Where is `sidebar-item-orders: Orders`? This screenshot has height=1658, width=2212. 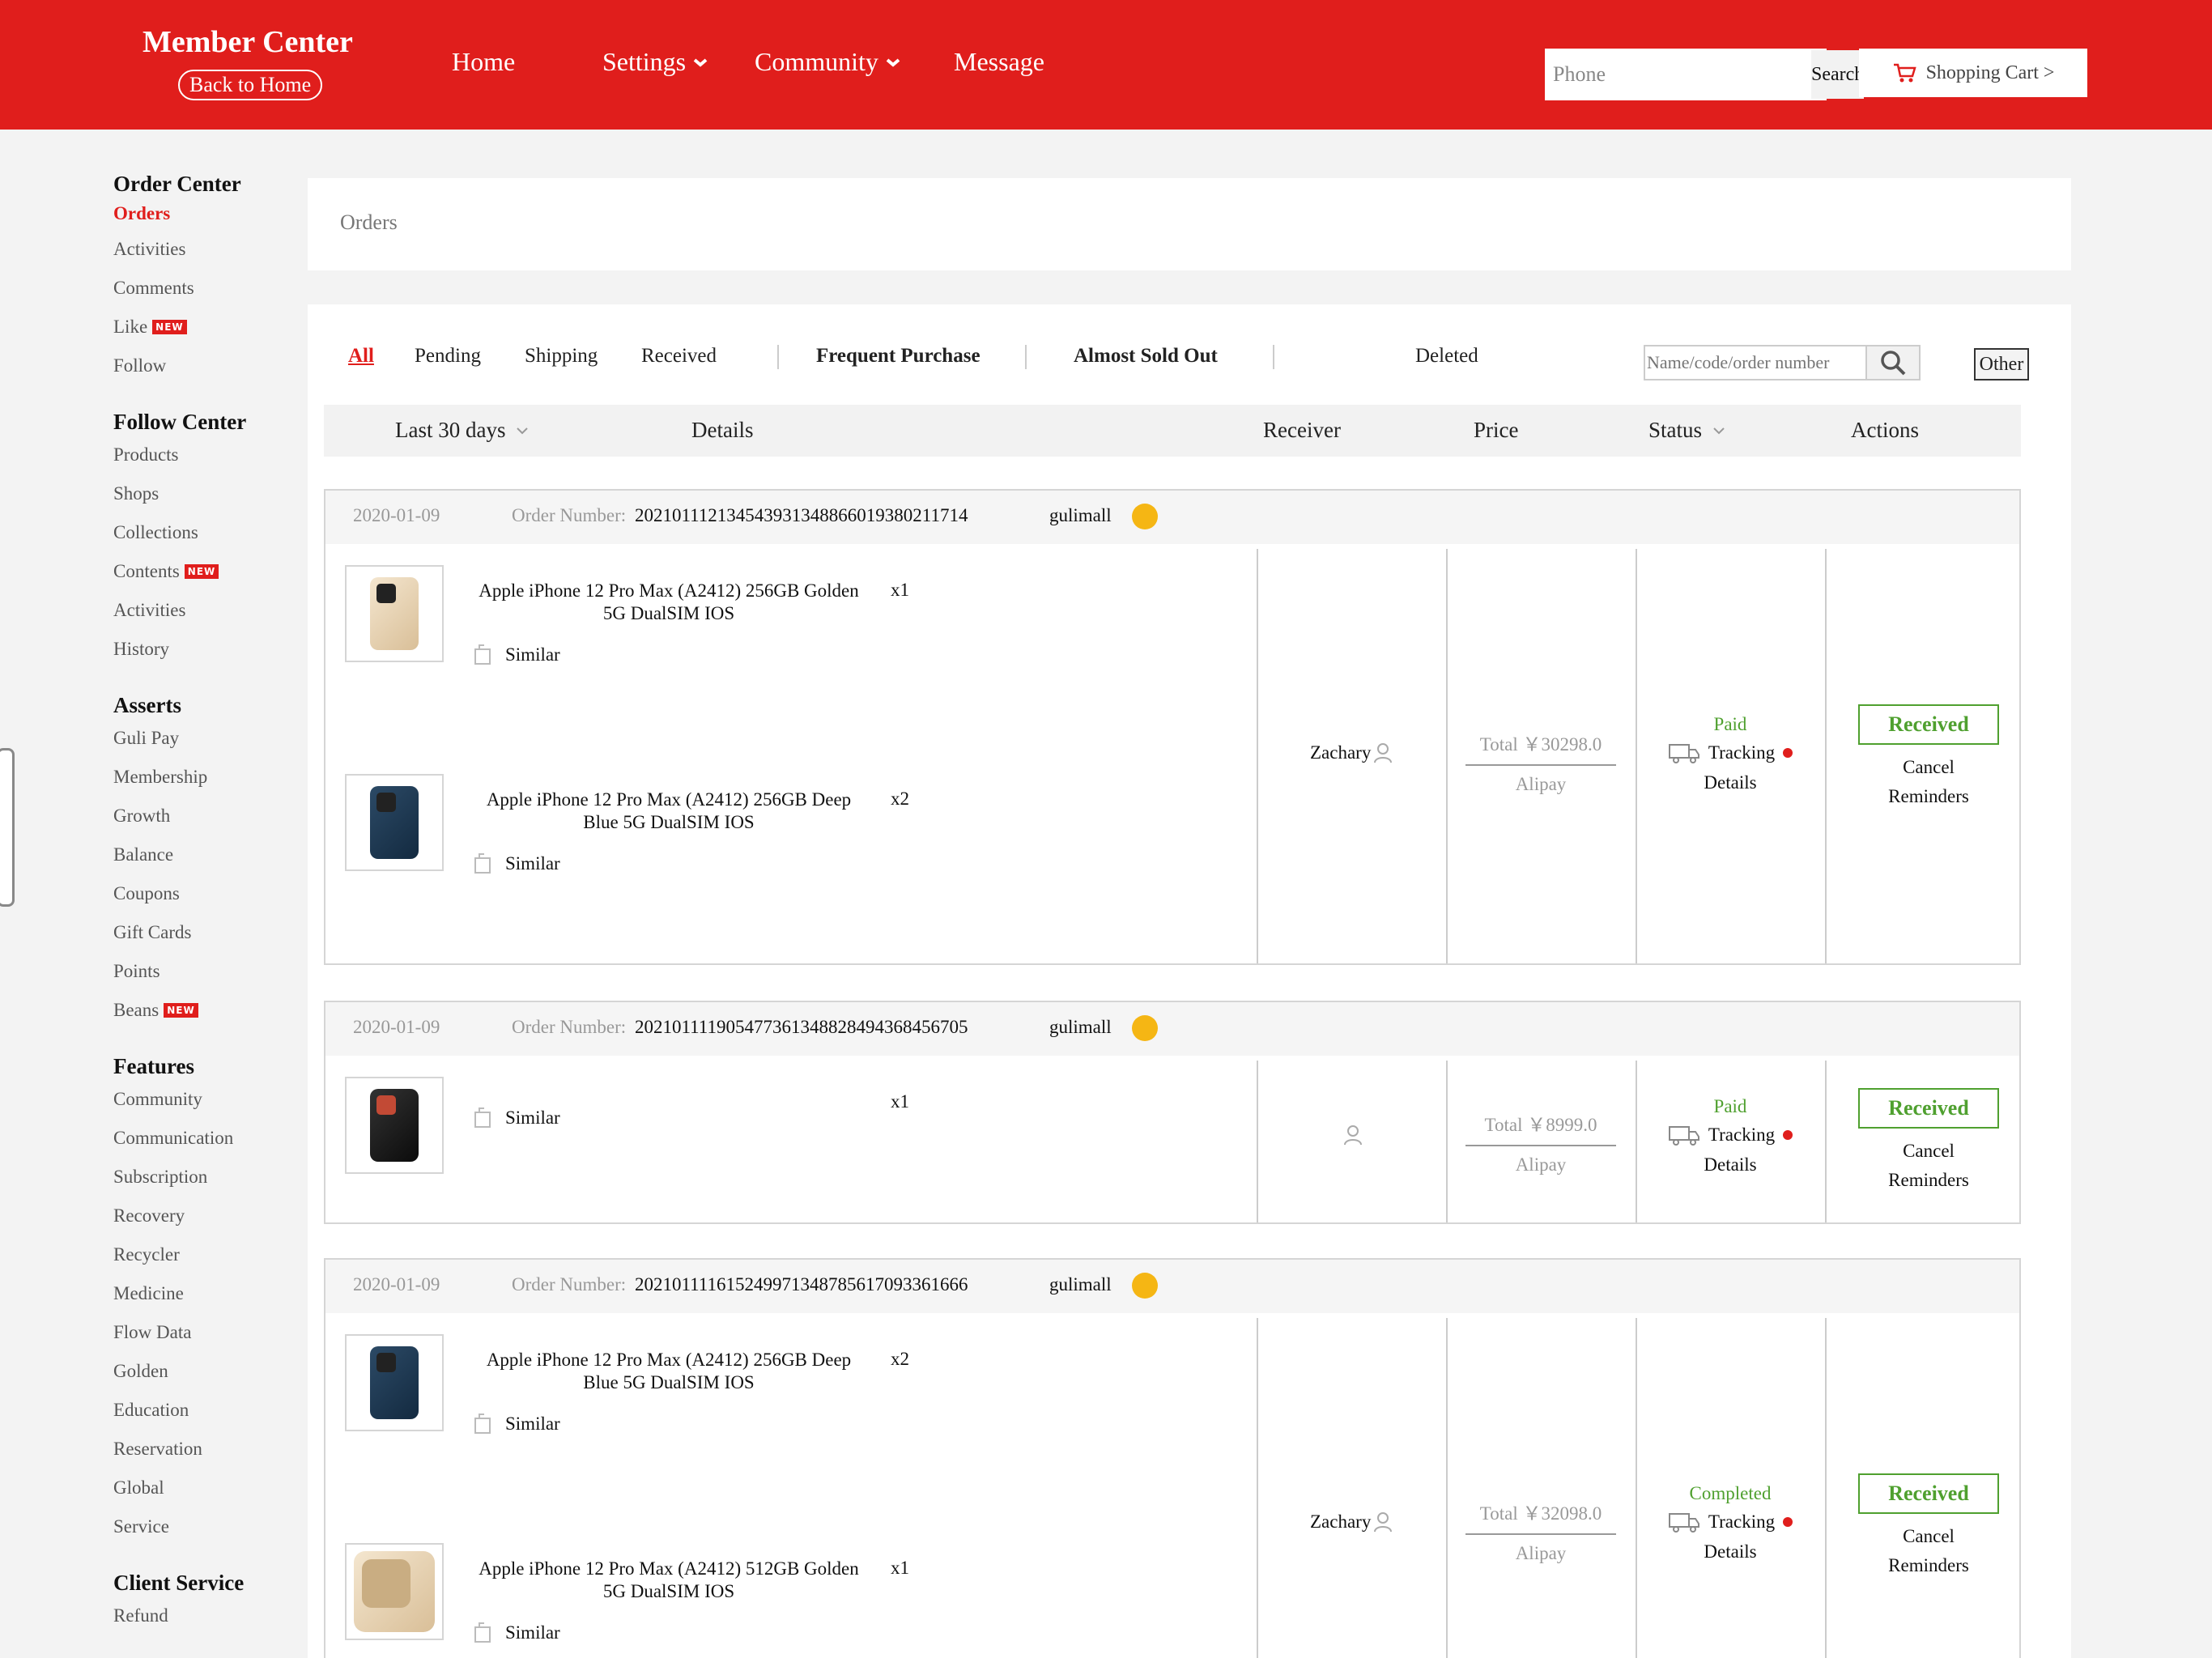 sidebar-item-orders: Orders is located at coordinates (202, 214).